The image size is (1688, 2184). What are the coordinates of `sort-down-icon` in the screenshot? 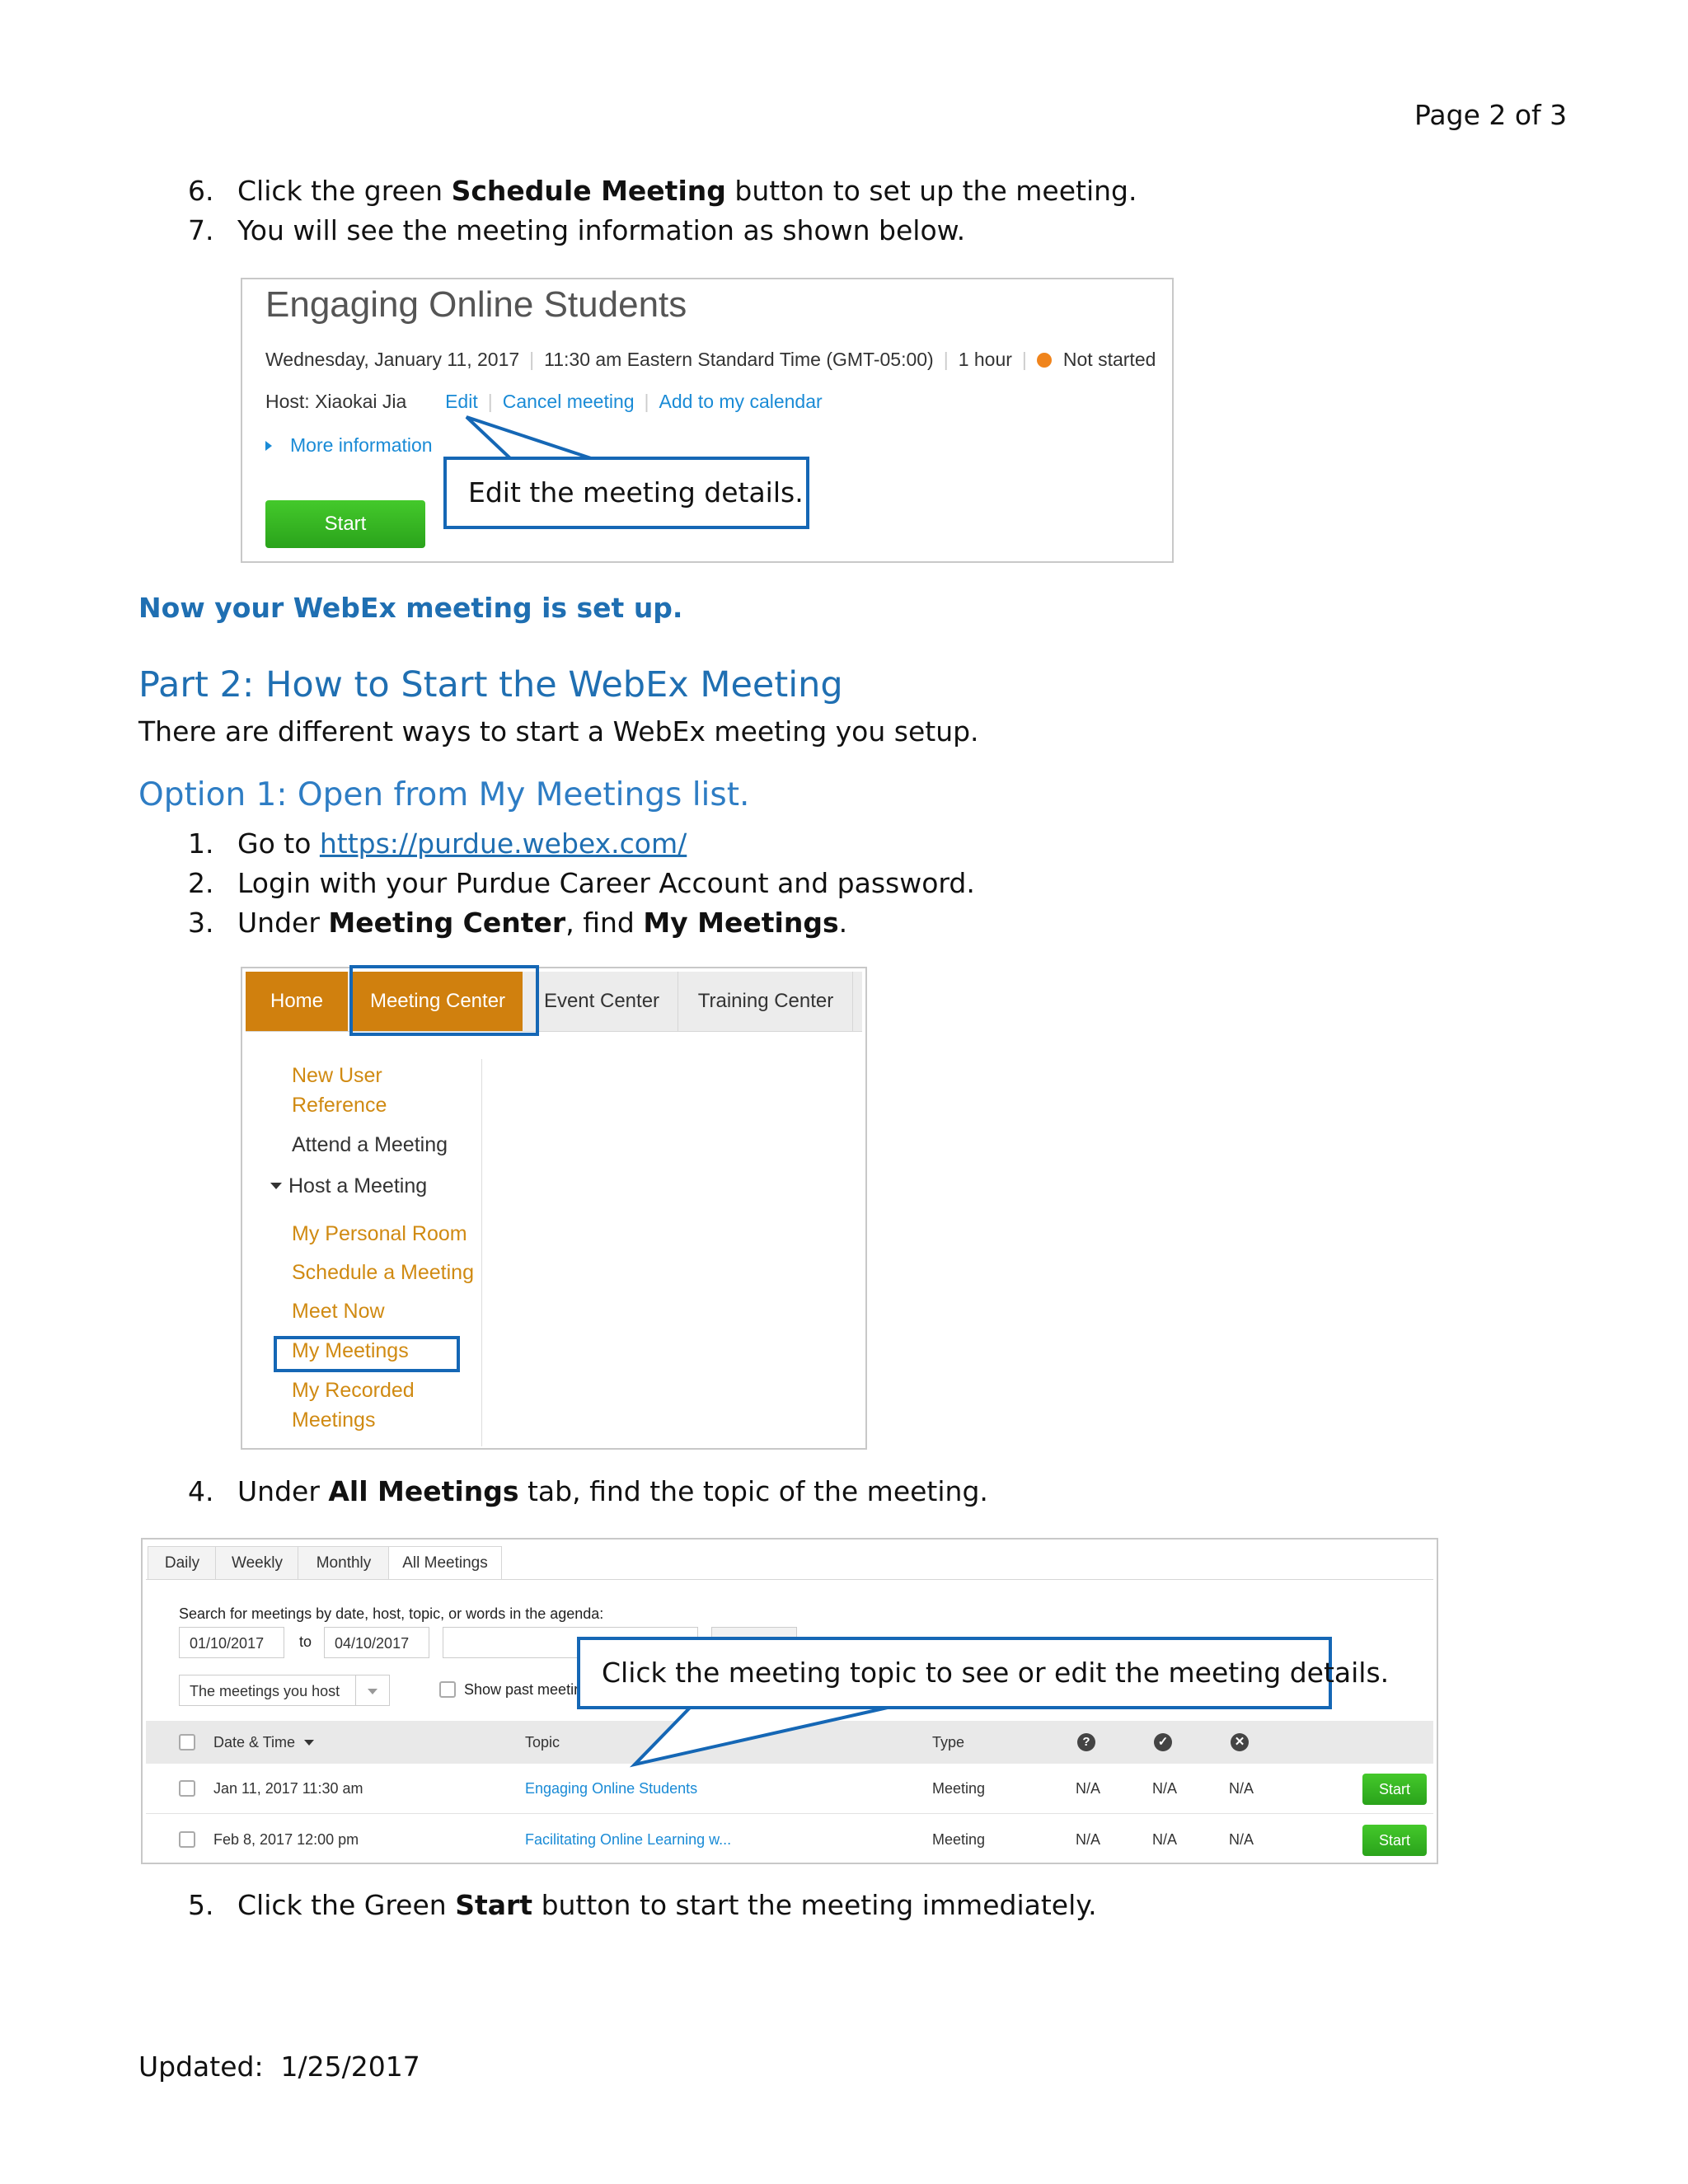 It's located at (310, 1743).